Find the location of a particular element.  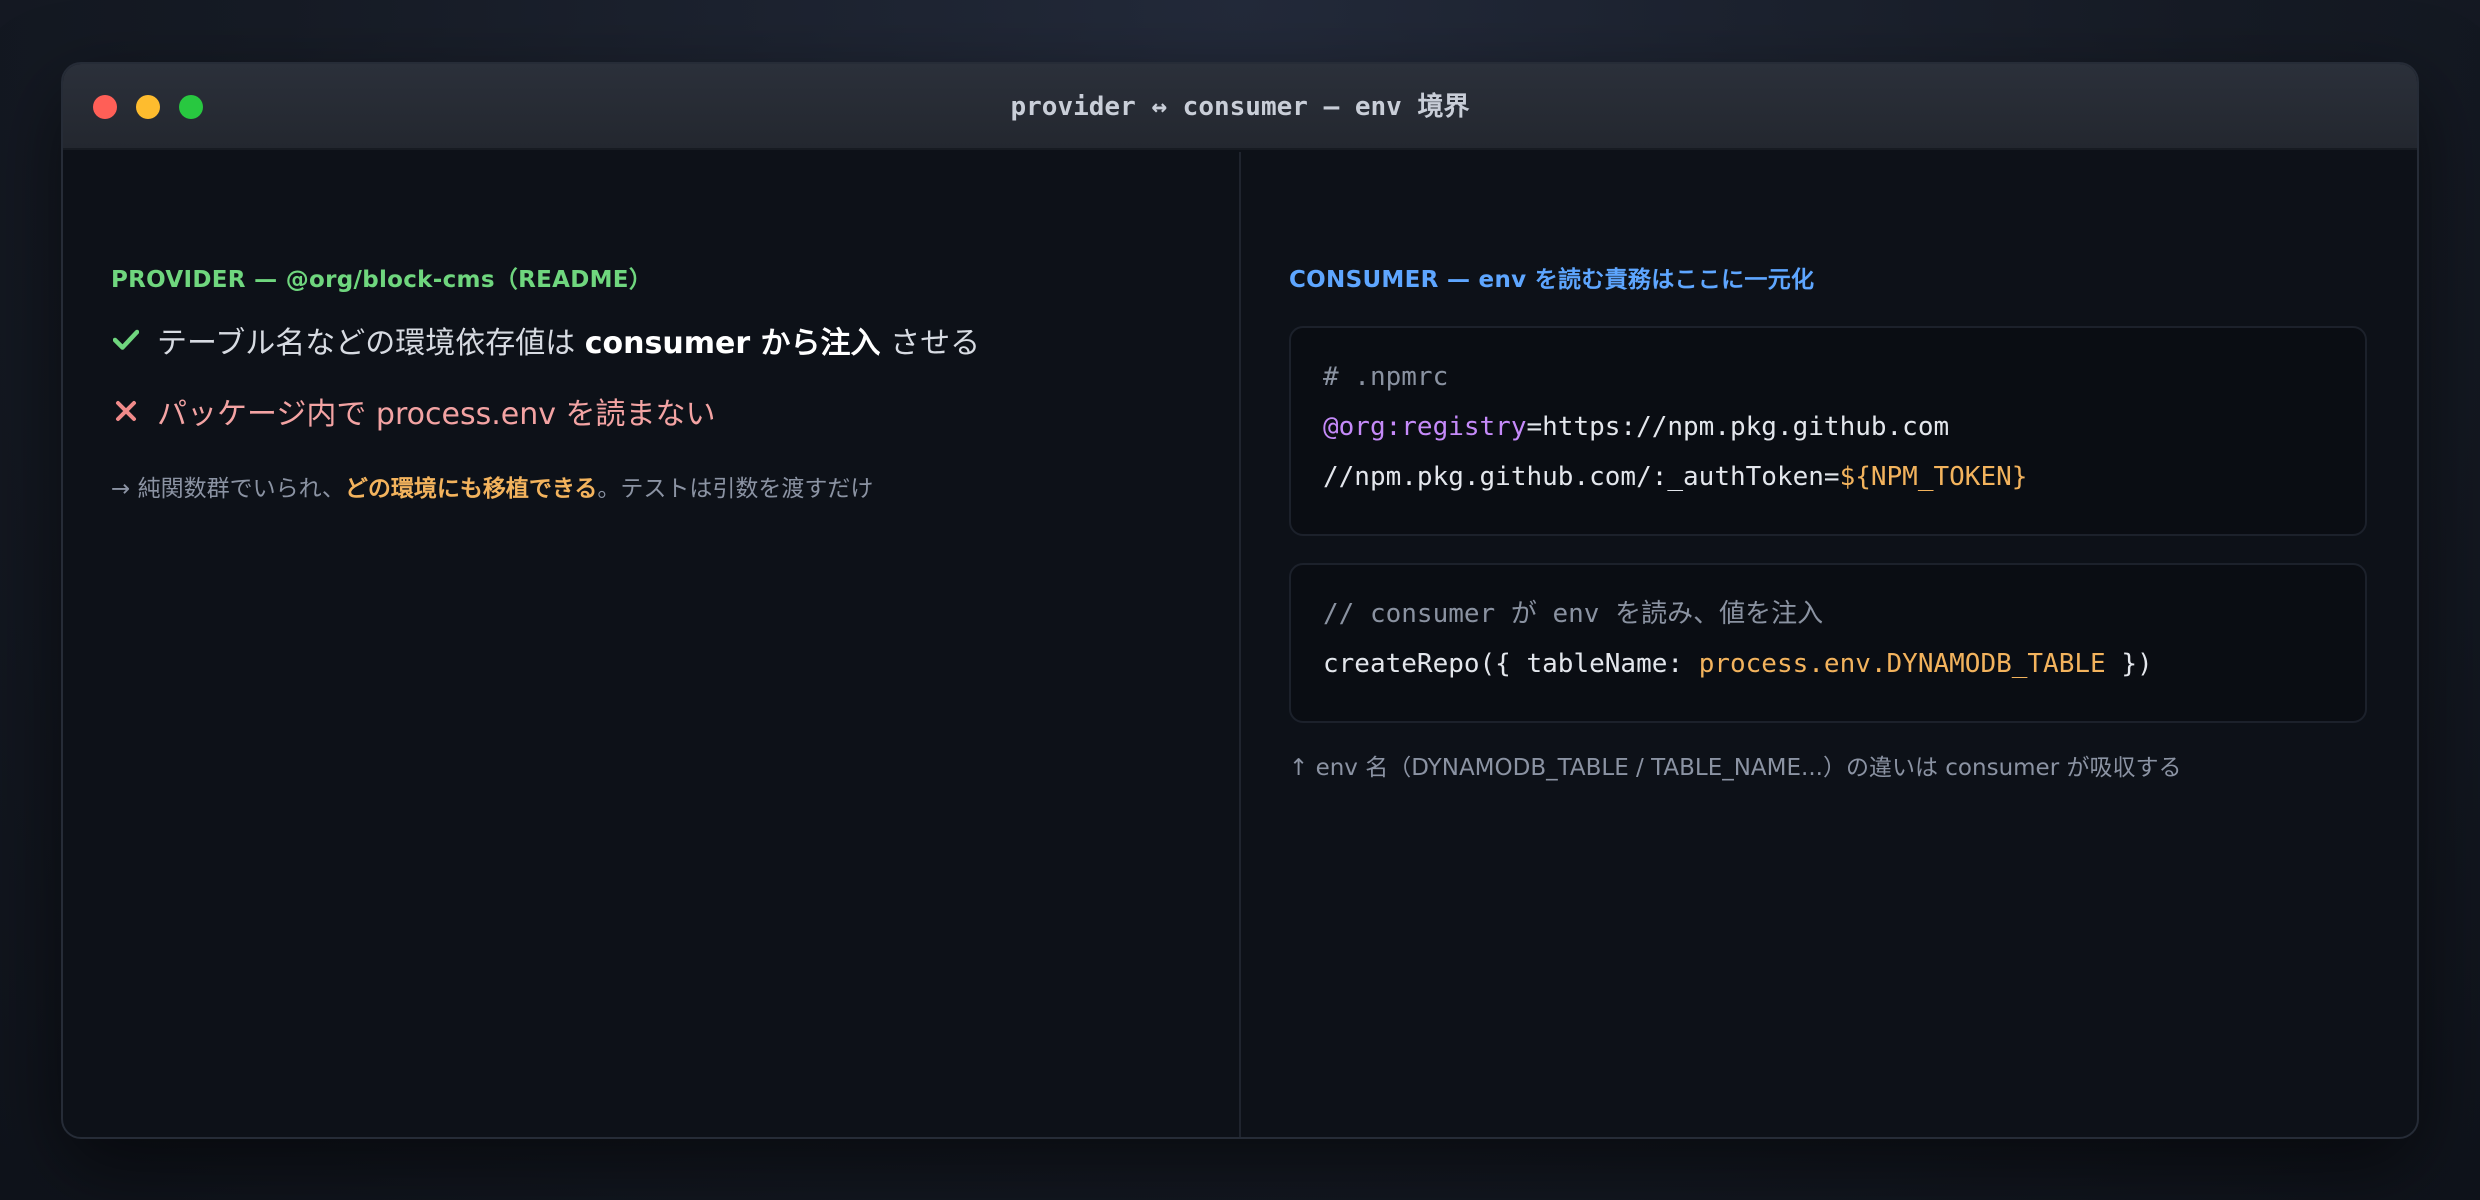

dont-rule-text: パッケージ内で process.env を読まない is located at coordinates (436, 414).